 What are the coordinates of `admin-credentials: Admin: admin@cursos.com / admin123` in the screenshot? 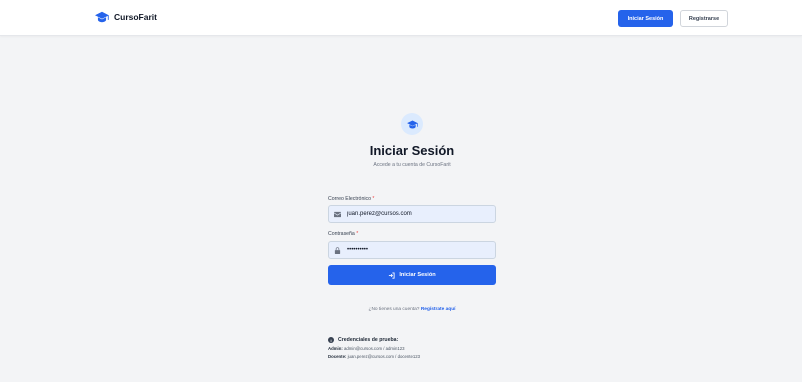 It's located at (428, 348).